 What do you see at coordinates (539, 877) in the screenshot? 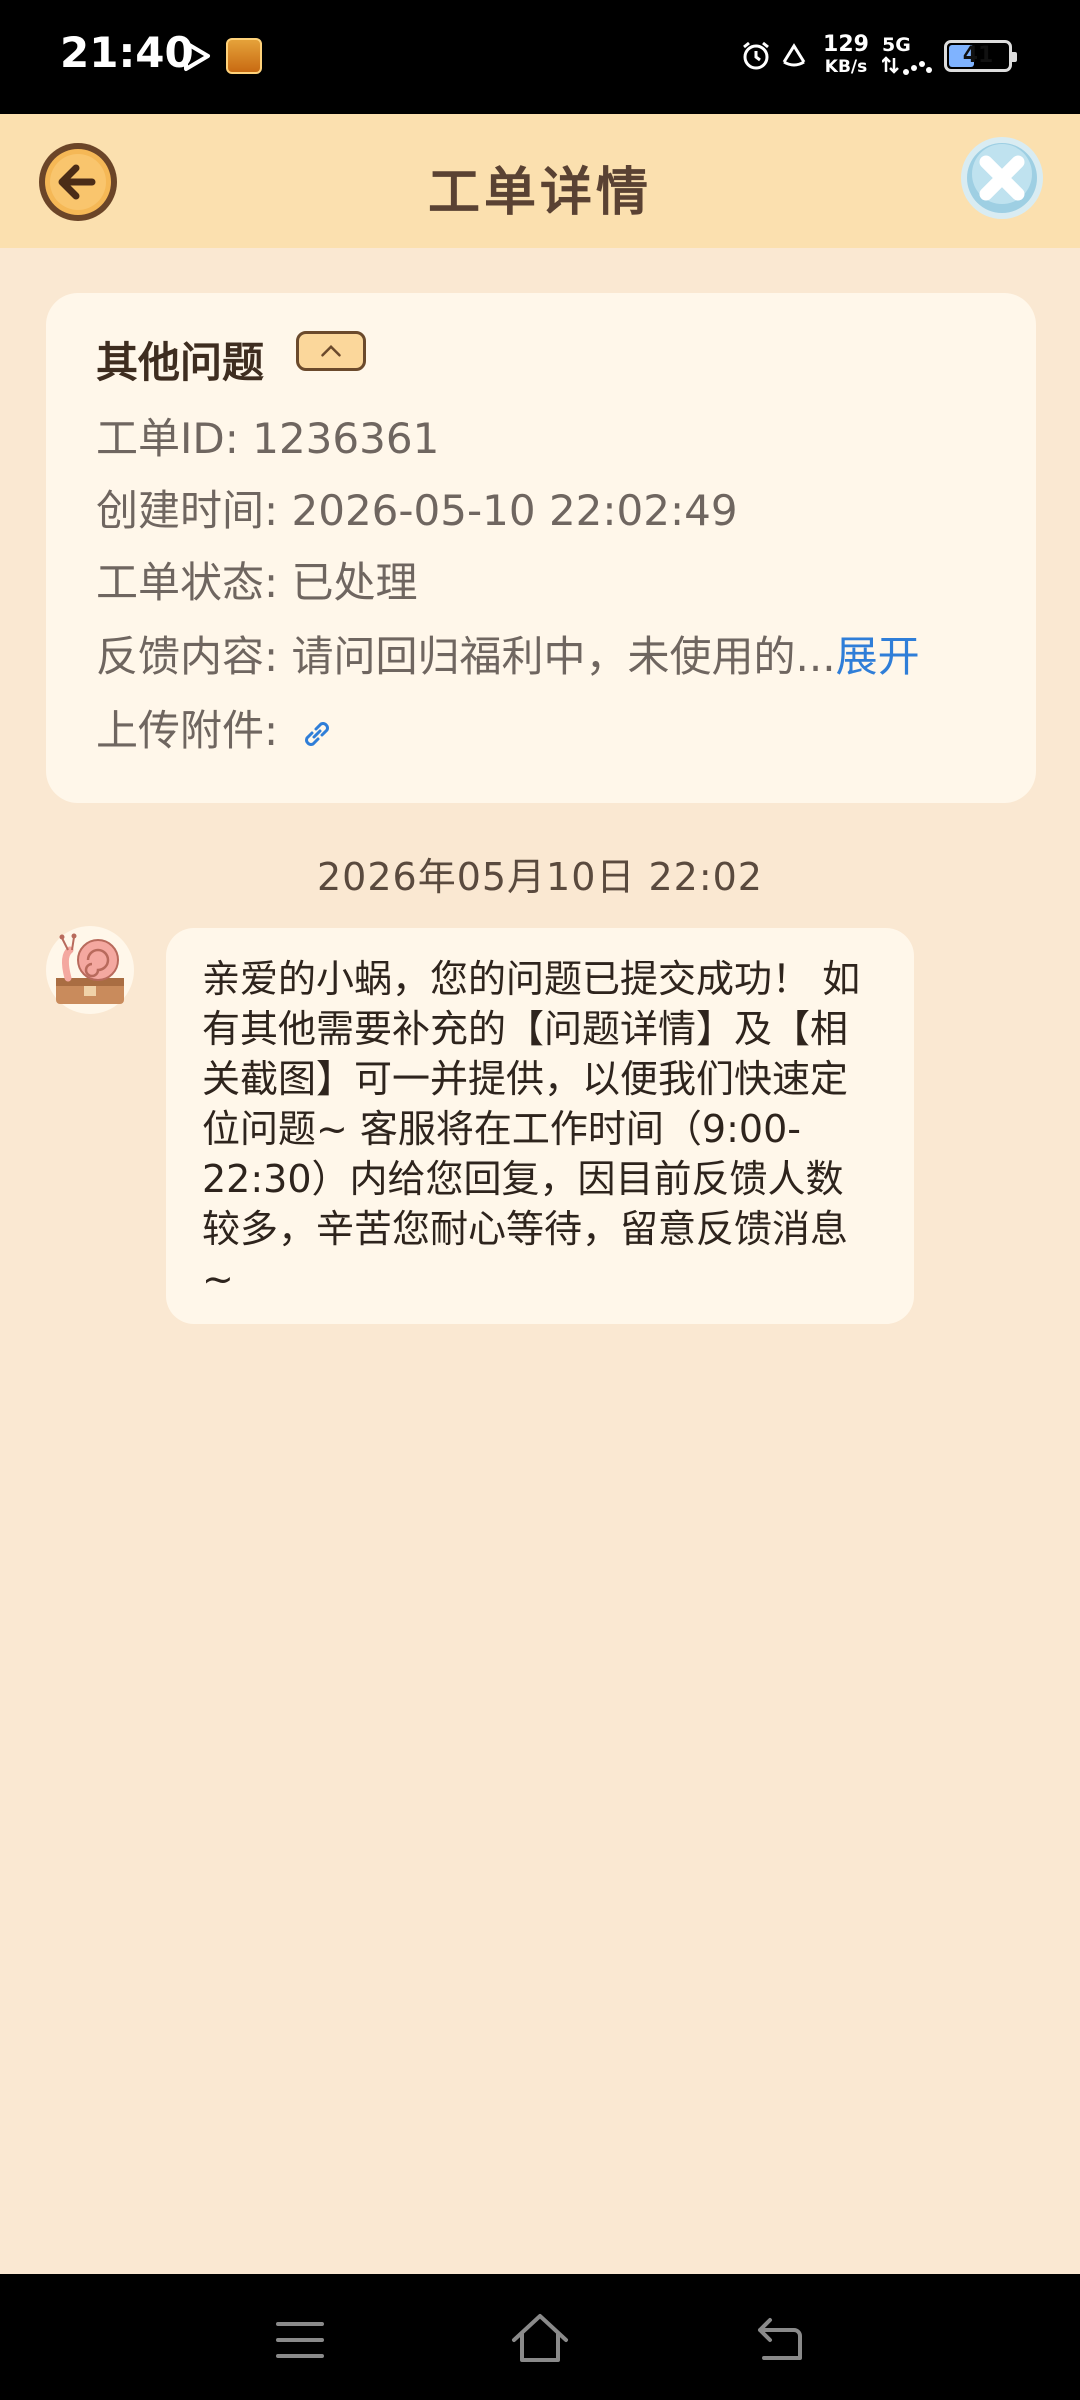
I see `chat-timestamp: 2026年05月10日 22:02` at bounding box center [539, 877].